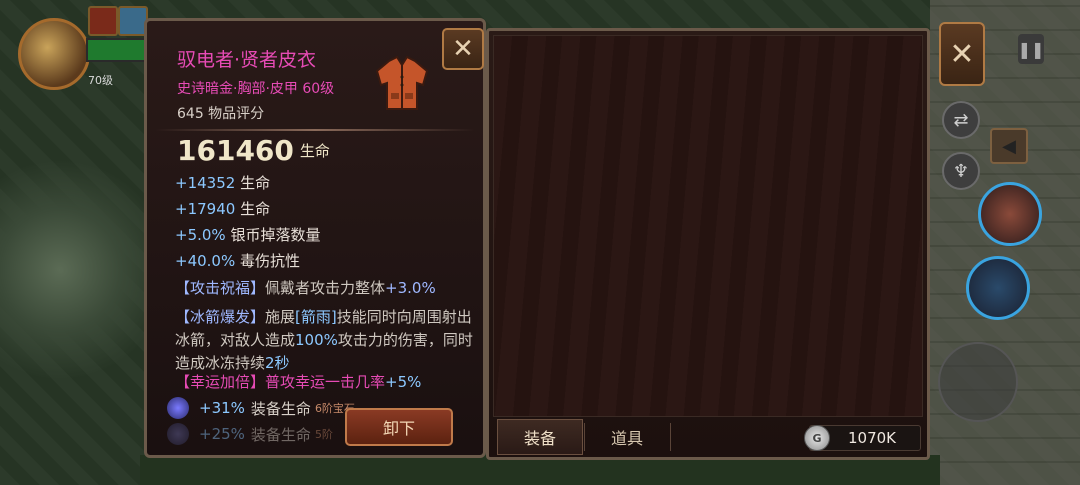  What do you see at coordinates (223, 183) in the screenshot?
I see `stat-line: +14352 生命` at bounding box center [223, 183].